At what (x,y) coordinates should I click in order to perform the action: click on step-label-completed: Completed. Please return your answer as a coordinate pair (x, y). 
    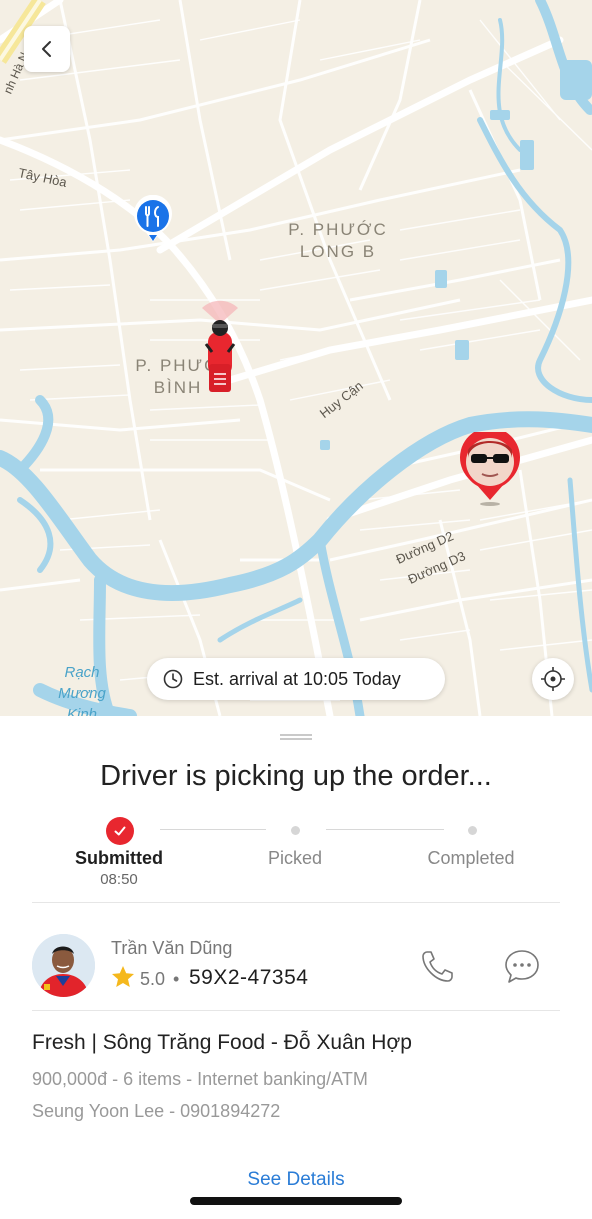
    Looking at the image, I should click on (471, 858).